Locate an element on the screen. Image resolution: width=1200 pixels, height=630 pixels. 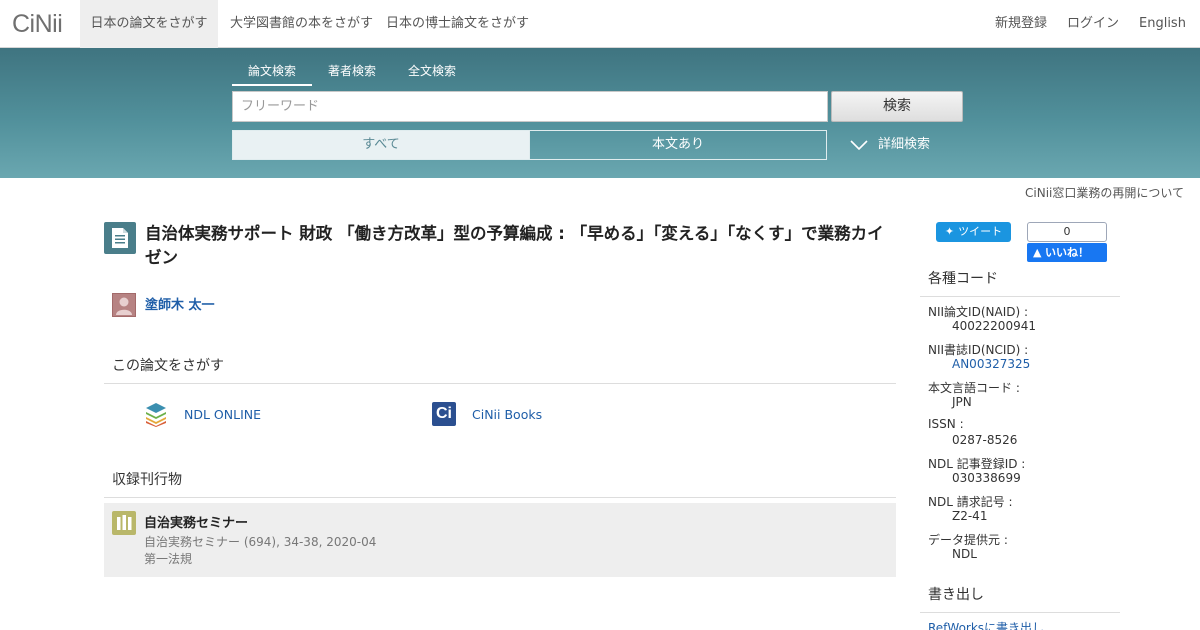
tweet-label: ツイート is located at coordinates (980, 231).